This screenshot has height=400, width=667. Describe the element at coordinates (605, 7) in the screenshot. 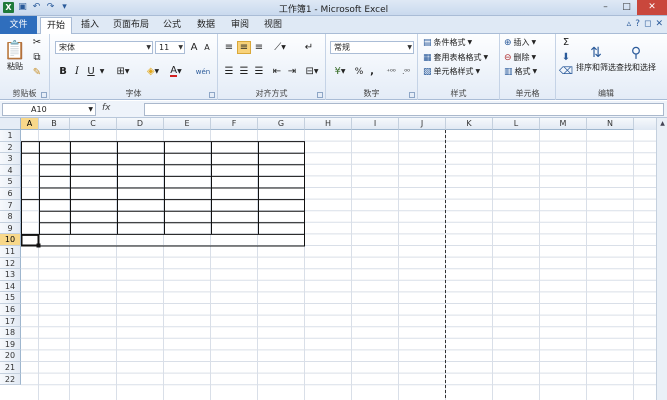

I see `minimize-button: –` at that location.